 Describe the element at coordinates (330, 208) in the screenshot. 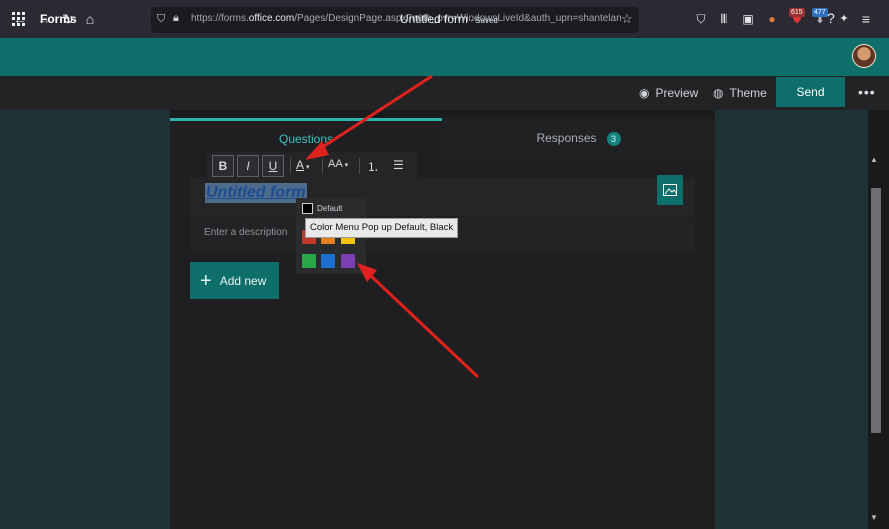

I see `default-color-label: Default` at that location.